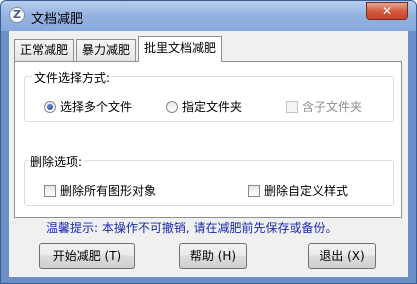 Image resolution: width=417 pixels, height=284 pixels. I want to click on delete-options-legend: 删除选项:, so click(56, 161).